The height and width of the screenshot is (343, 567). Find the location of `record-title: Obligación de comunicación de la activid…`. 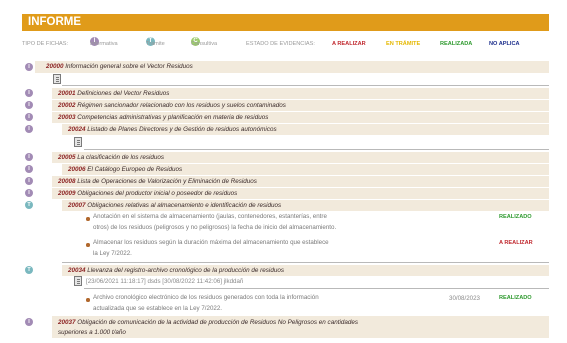

record-title: Obligación de comunicación de la activid… is located at coordinates (217, 322).